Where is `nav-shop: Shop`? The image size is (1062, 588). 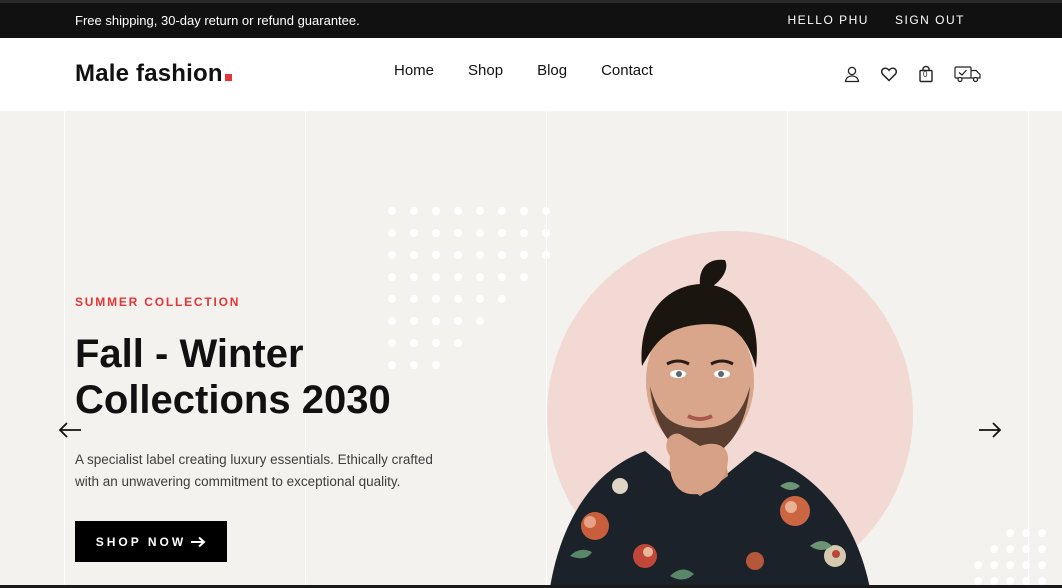
nav-shop: Shop is located at coordinates (485, 70).